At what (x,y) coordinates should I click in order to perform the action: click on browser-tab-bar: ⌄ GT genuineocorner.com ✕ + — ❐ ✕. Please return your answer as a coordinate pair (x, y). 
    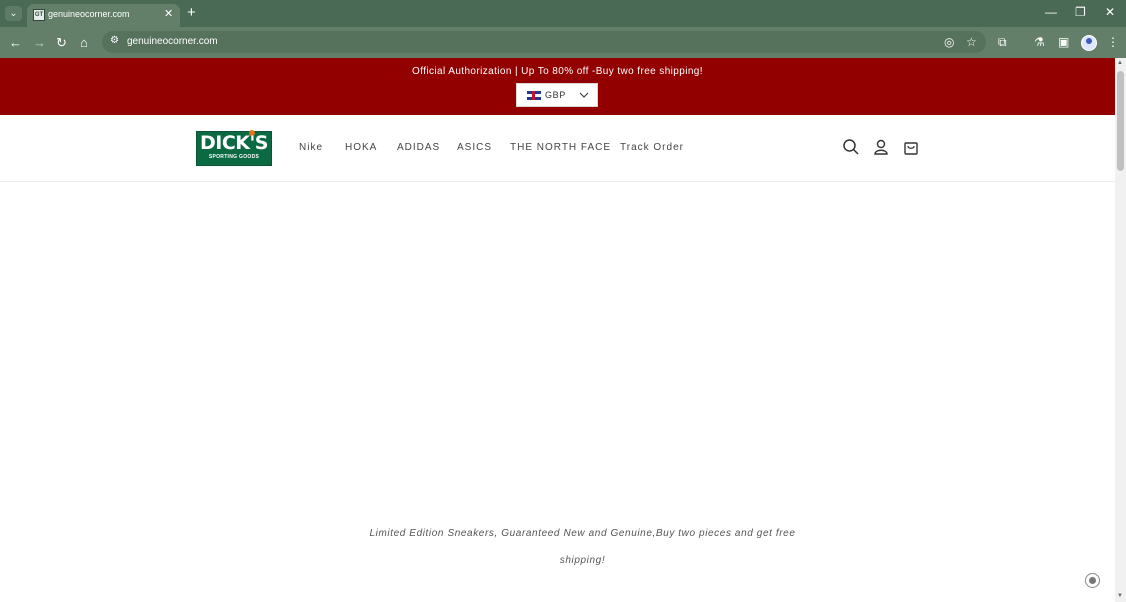
    Looking at the image, I should click on (563, 13).